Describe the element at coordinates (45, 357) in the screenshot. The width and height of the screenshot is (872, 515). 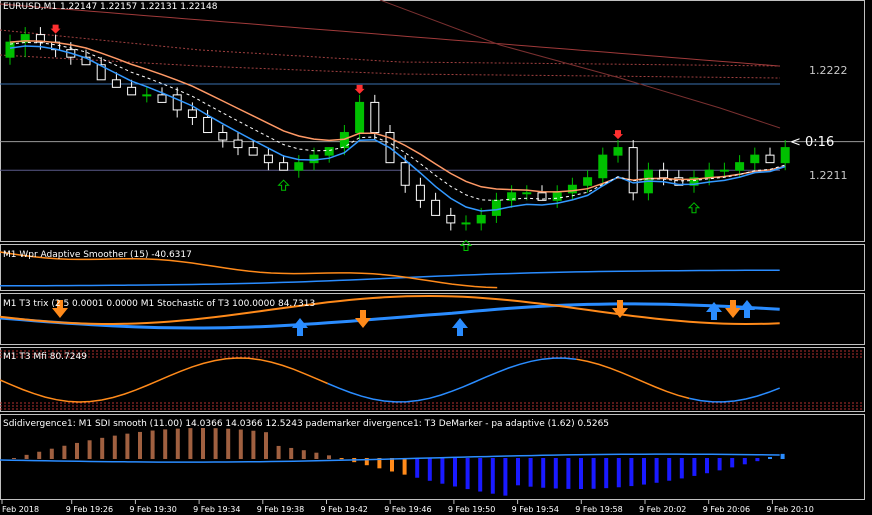
I see `mfi-header: M1 T3 Mfi 80.7249` at that location.